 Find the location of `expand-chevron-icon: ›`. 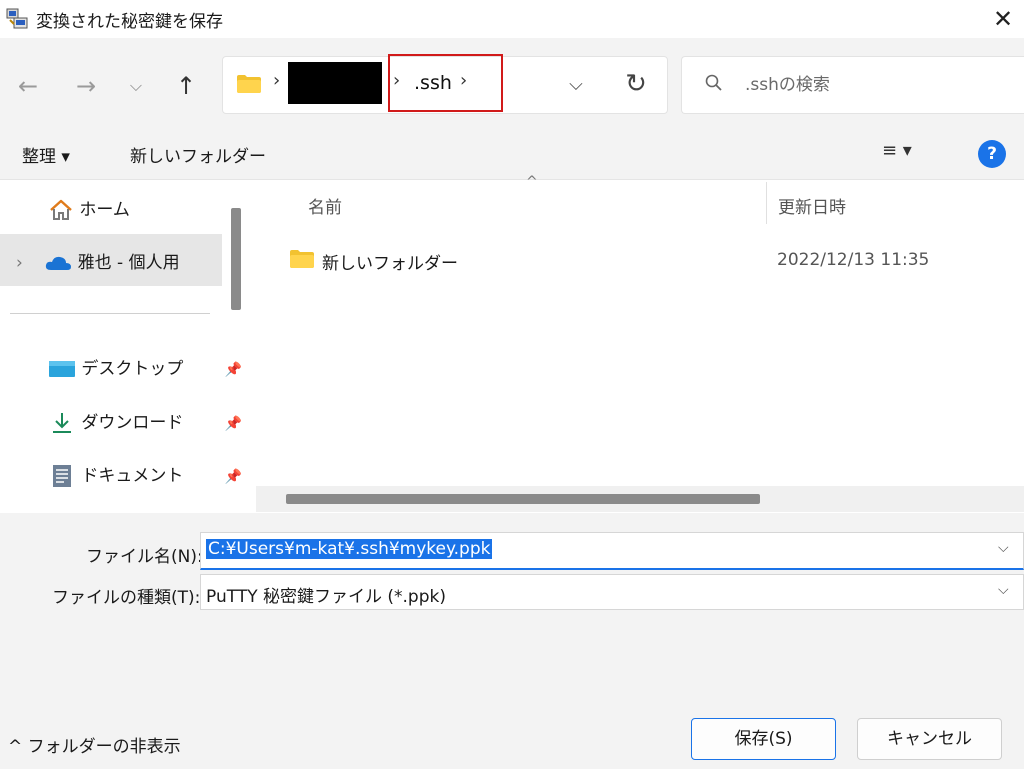

expand-chevron-icon: › is located at coordinates (19, 263).